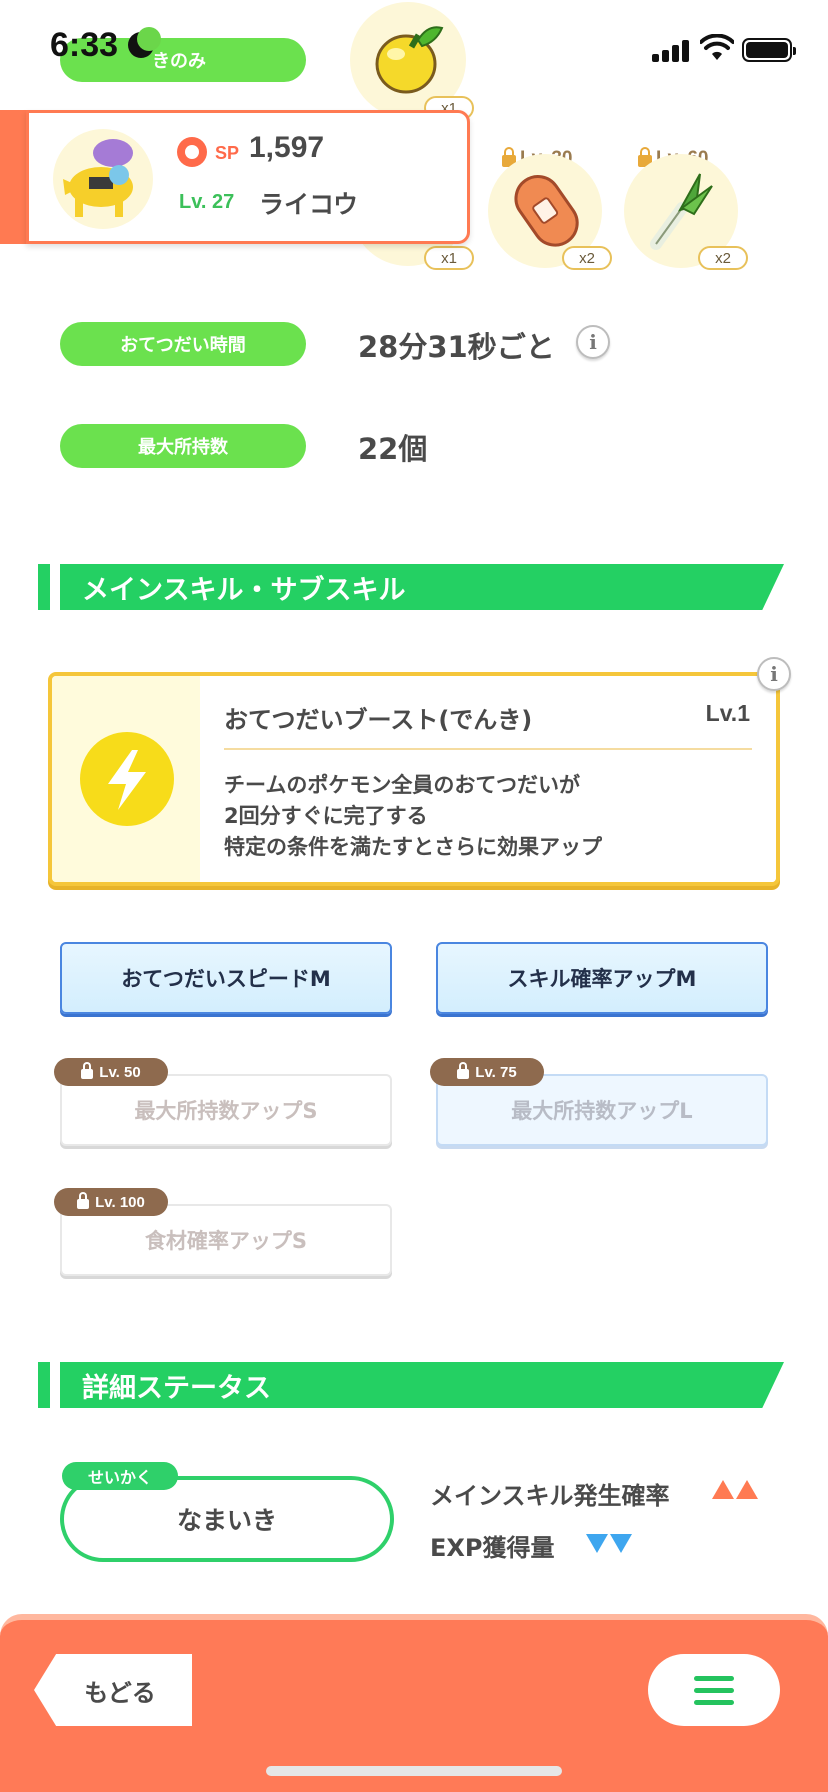 Image resolution: width=828 pixels, height=1792 pixels. Describe the element at coordinates (183, 344) in the screenshot. I see `help-time-label: おてつだい時間` at that location.